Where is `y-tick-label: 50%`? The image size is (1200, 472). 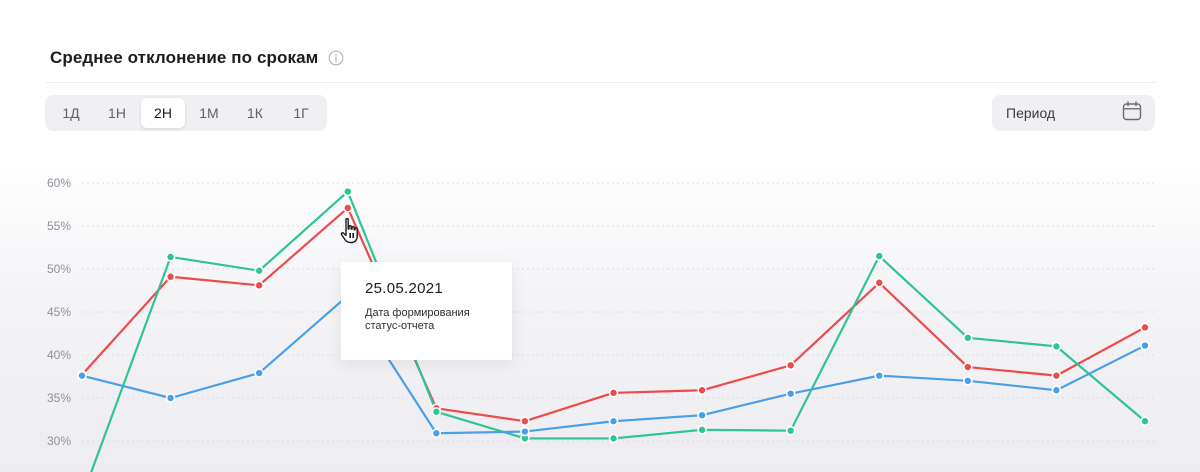 y-tick-label: 50% is located at coordinates (59, 269).